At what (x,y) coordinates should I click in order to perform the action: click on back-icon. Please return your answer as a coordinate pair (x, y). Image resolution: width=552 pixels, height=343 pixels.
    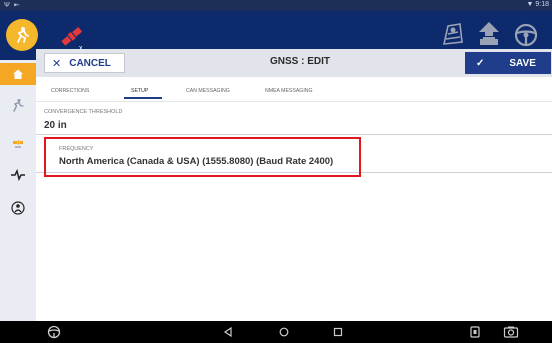
    Looking at the image, I should click on (228, 332).